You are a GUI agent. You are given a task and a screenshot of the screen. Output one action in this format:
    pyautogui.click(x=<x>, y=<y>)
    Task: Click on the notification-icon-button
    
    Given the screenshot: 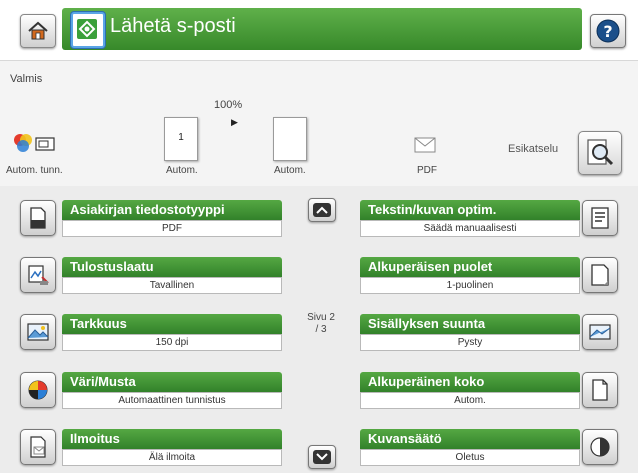 What is the action you would take?
    pyautogui.click(x=38, y=447)
    